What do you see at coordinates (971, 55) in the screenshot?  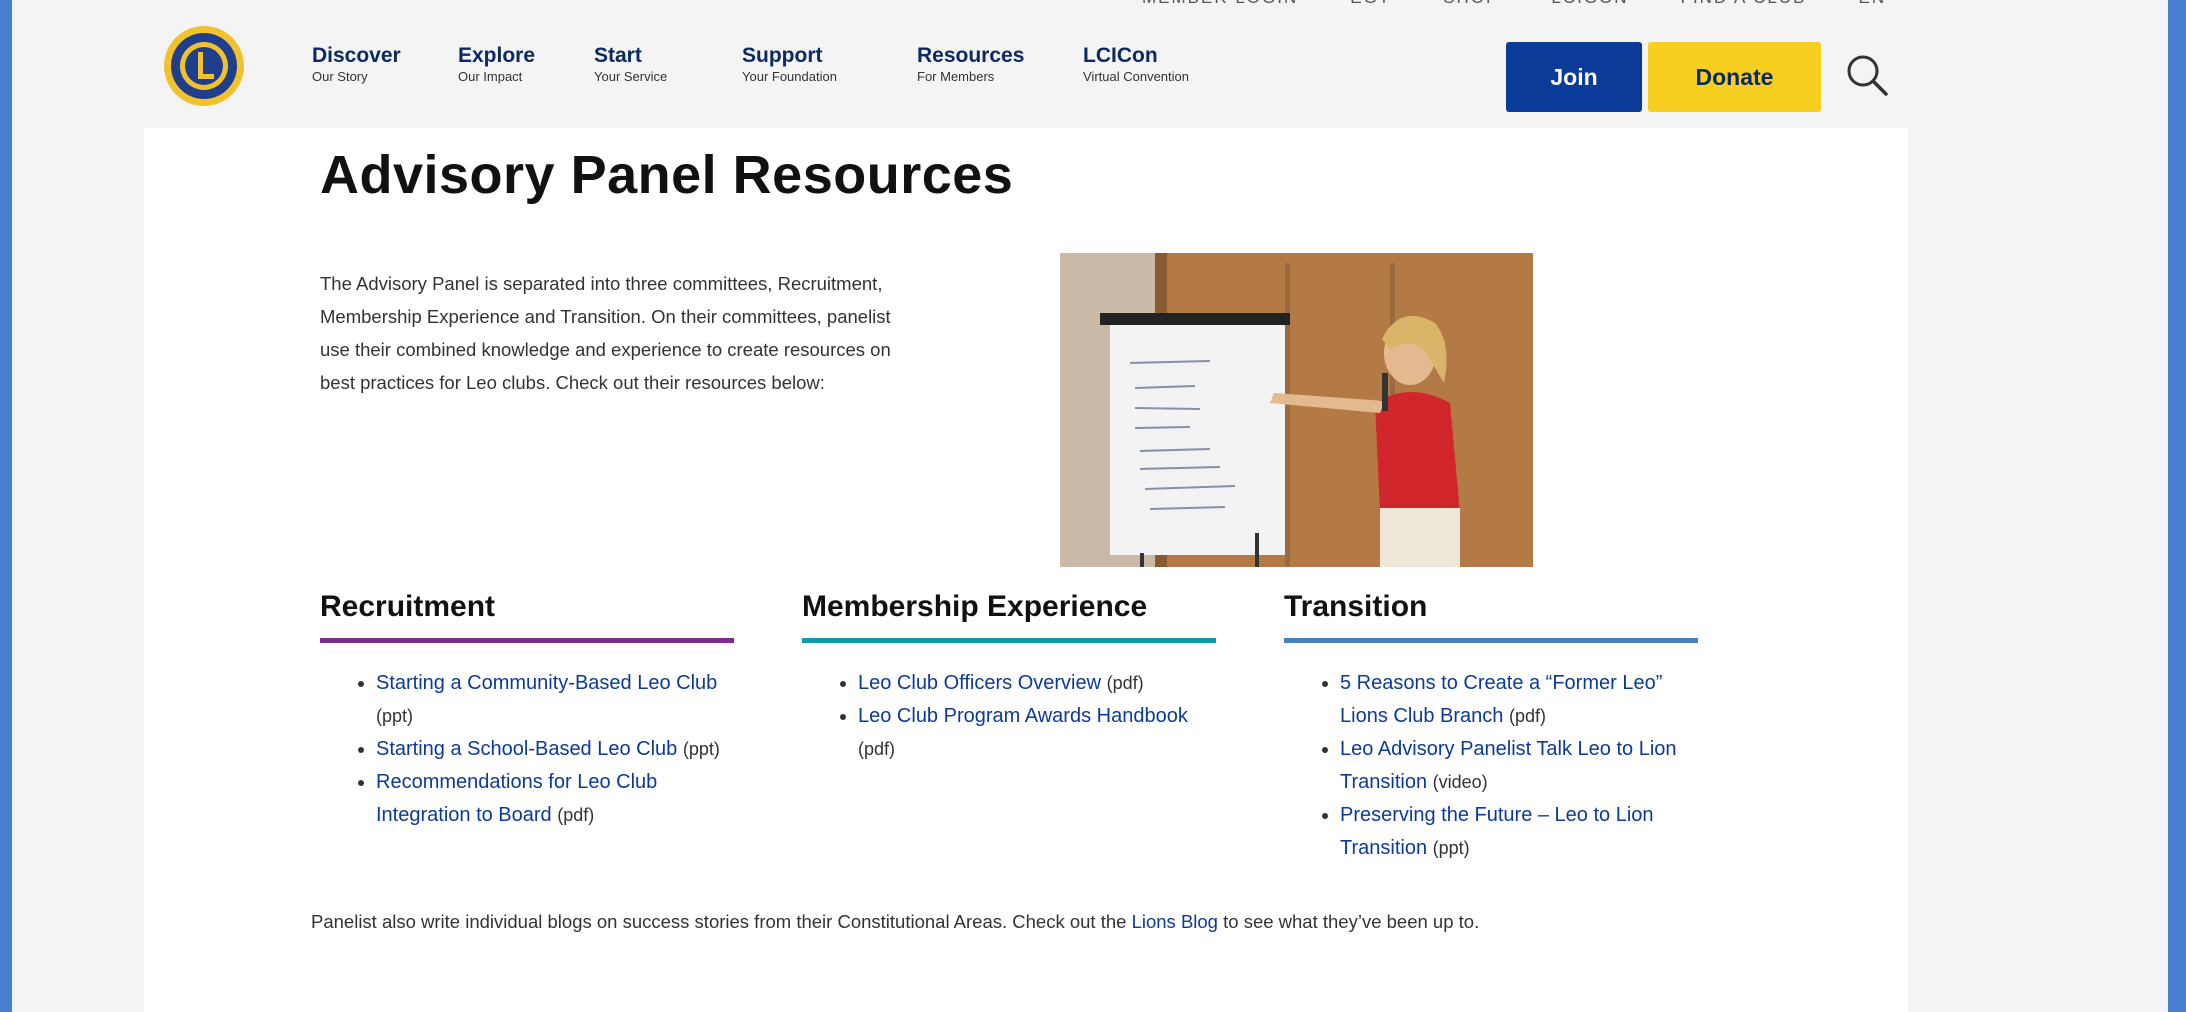 I see `nav-title: Resources` at bounding box center [971, 55].